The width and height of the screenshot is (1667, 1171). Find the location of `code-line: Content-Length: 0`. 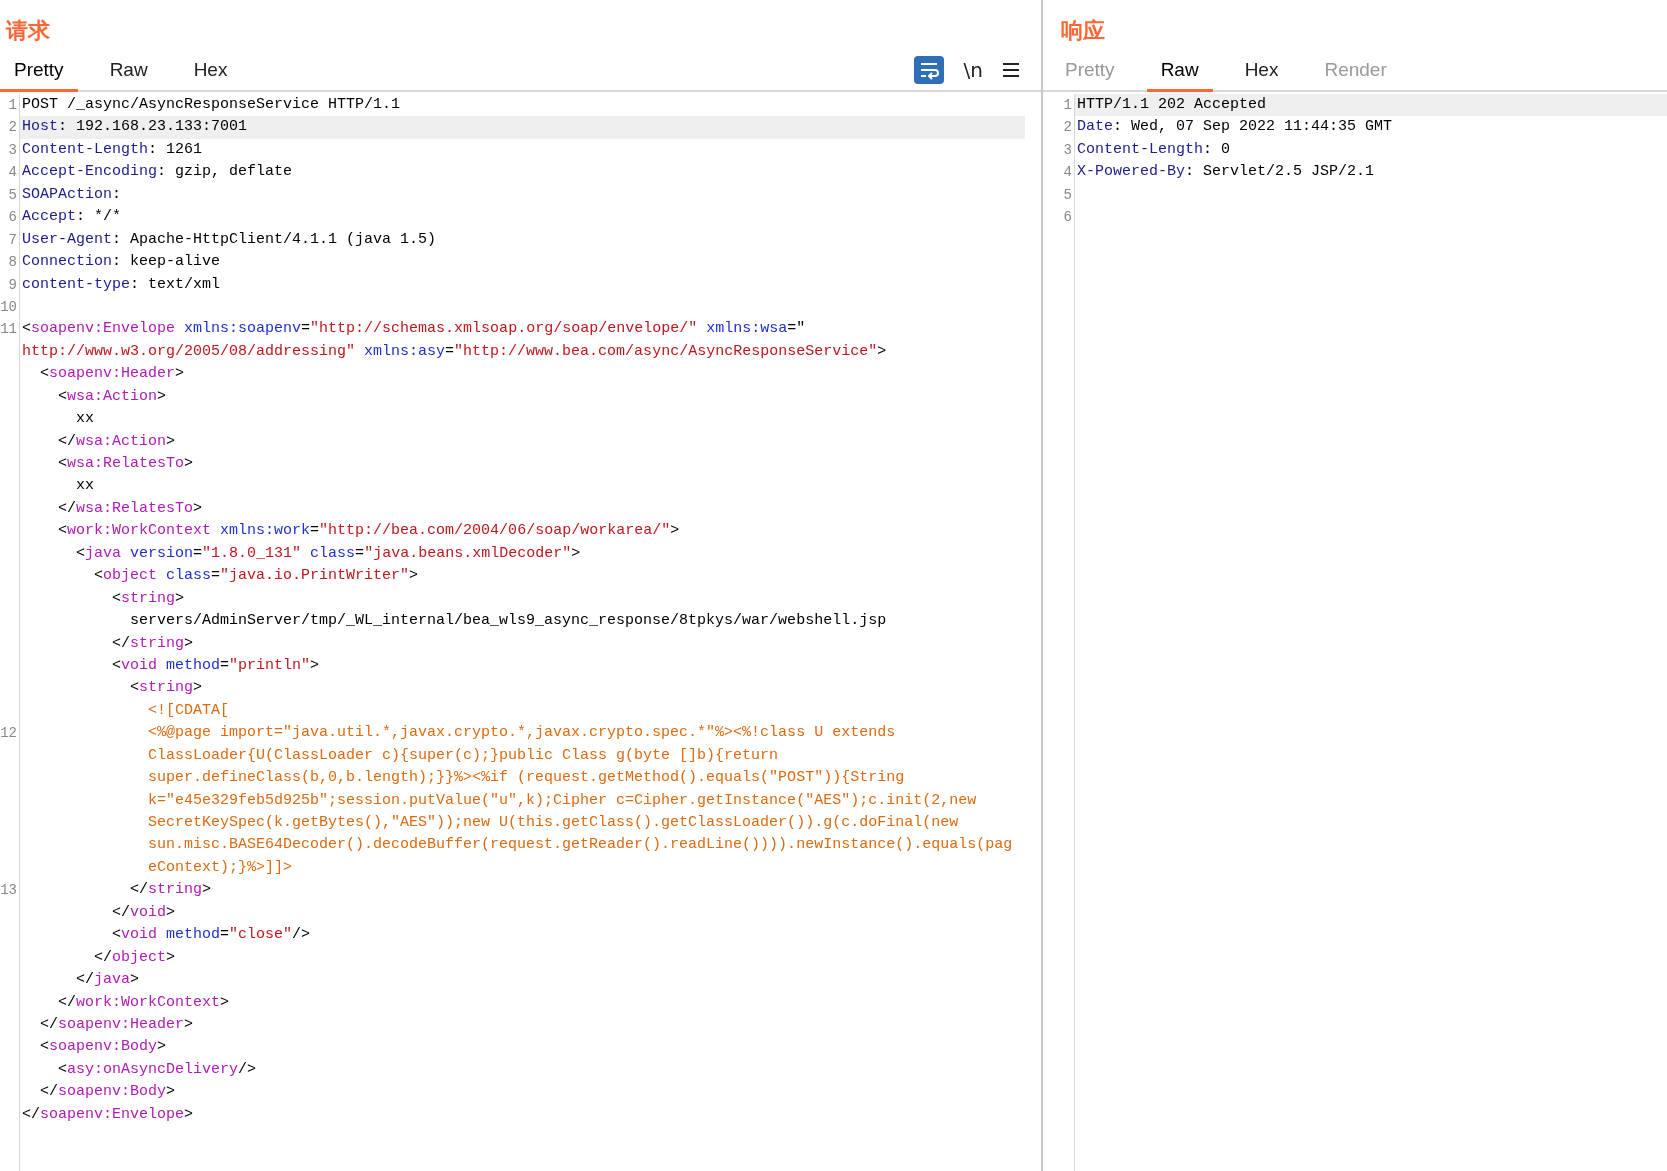

code-line: Content-Length: 0 is located at coordinates (1154, 149).